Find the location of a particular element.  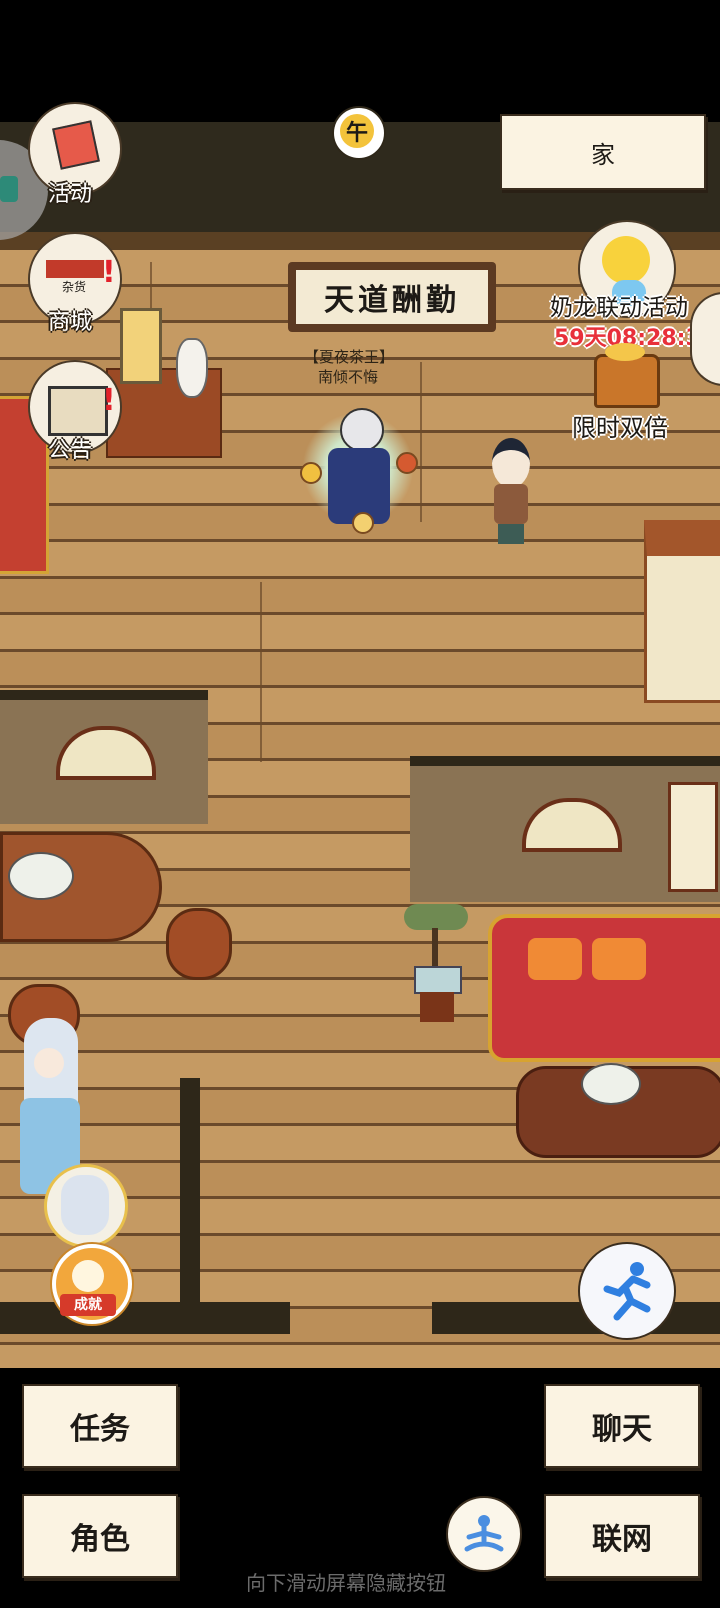

role-button: 角色 is located at coordinates (100, 1536).